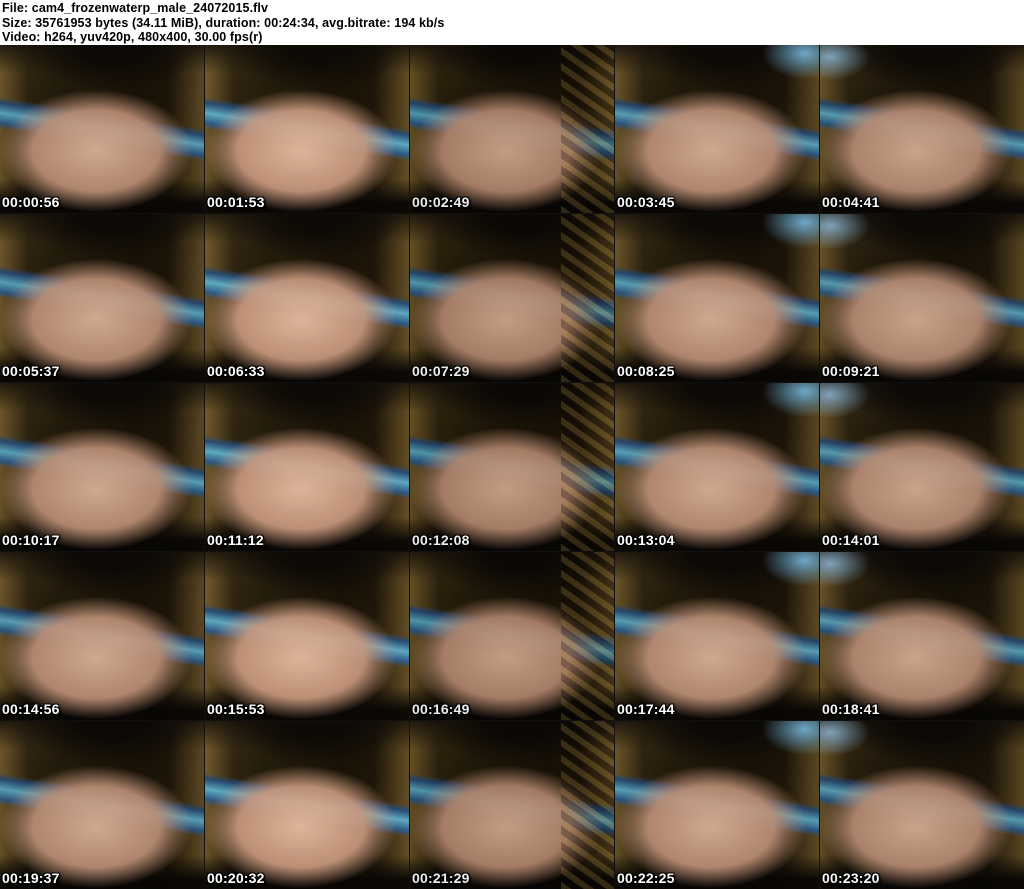 The image size is (1024, 889). Describe the element at coordinates (717, 129) in the screenshot. I see `video-thumbnail: 00:03:45` at that location.